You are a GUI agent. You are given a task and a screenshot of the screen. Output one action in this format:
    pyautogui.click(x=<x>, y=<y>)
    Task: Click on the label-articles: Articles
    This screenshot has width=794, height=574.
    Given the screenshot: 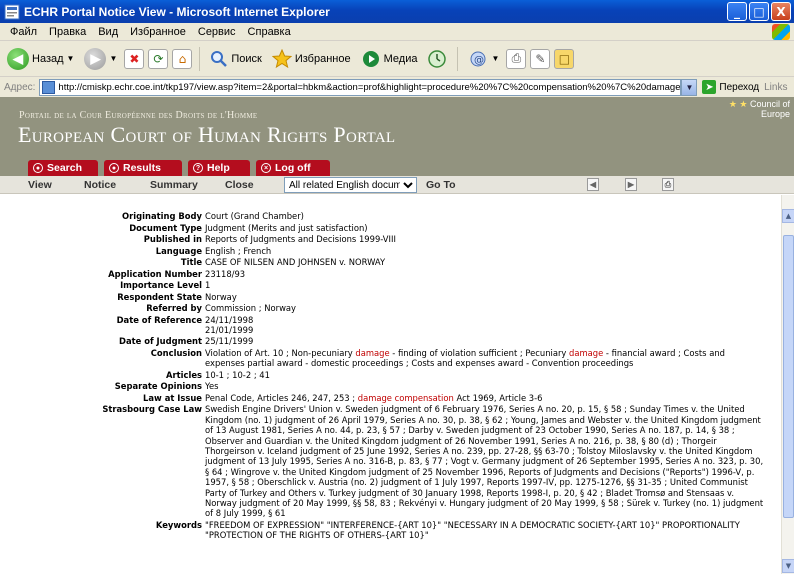 What is the action you would take?
    pyautogui.click(x=184, y=374)
    